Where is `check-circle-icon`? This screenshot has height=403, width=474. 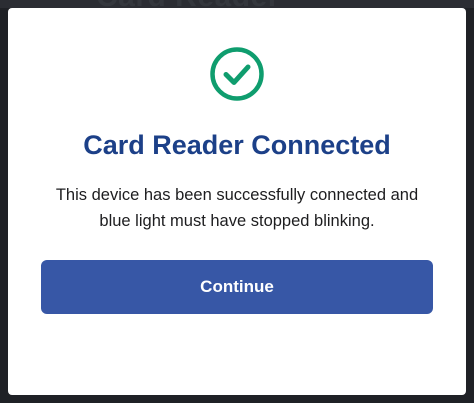 check-circle-icon is located at coordinates (237, 74).